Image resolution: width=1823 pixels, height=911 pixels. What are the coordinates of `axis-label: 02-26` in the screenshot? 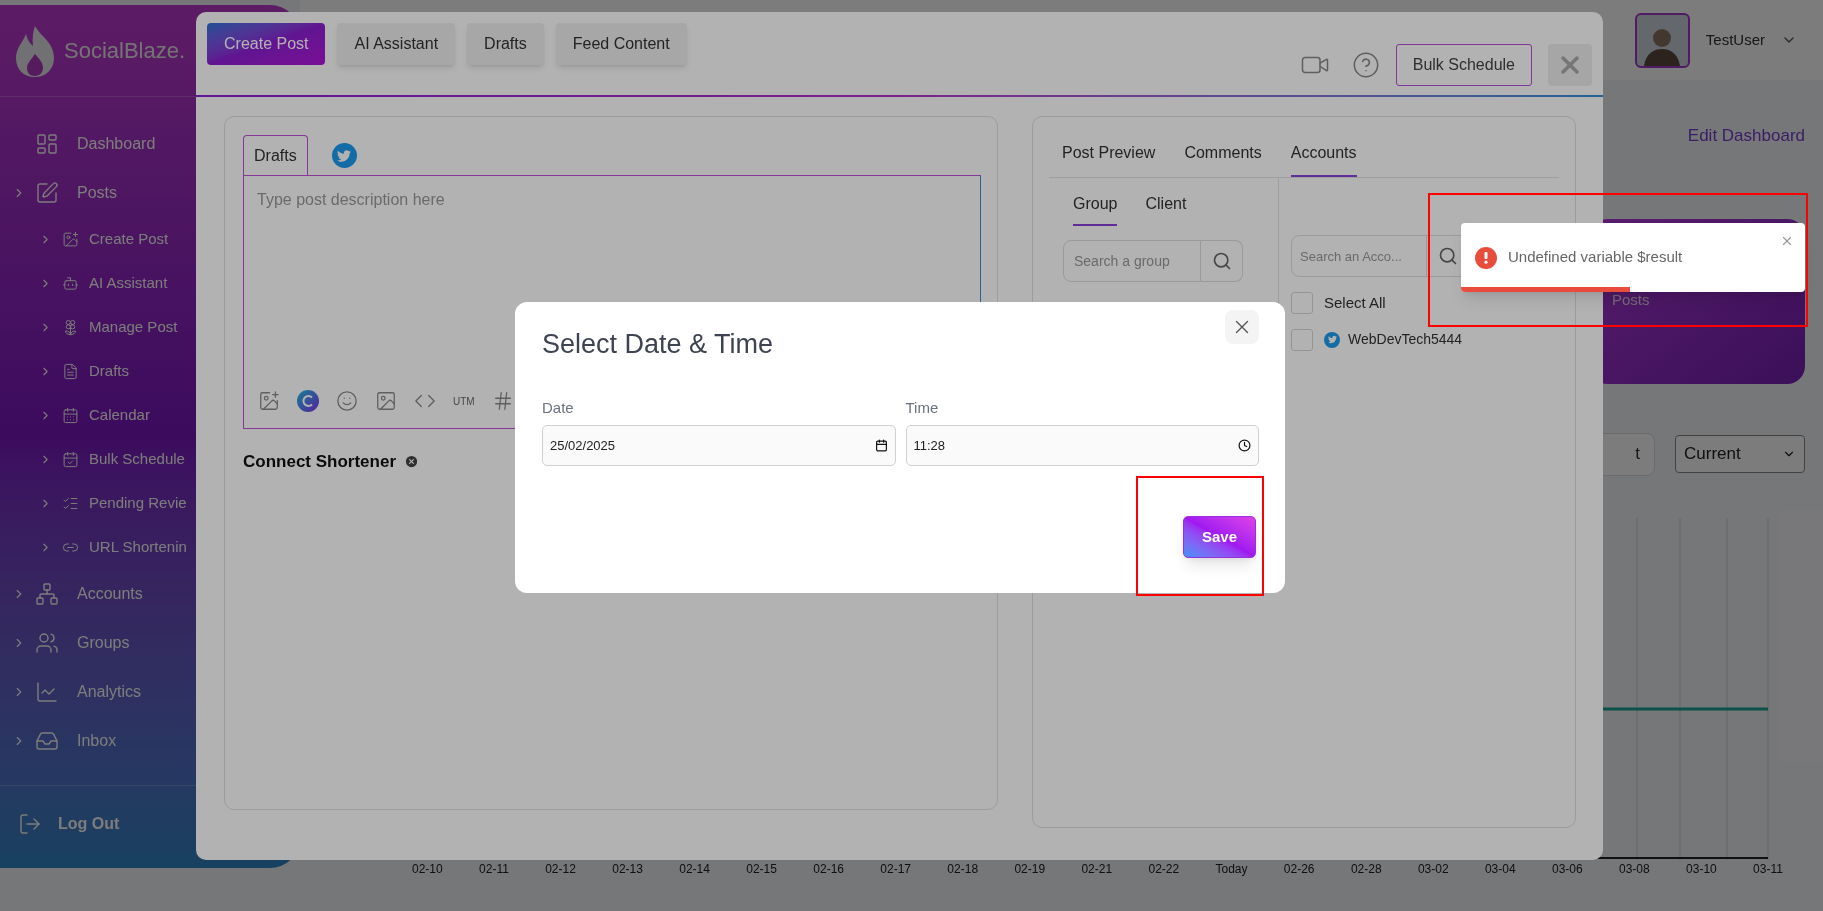 It's located at (1299, 869).